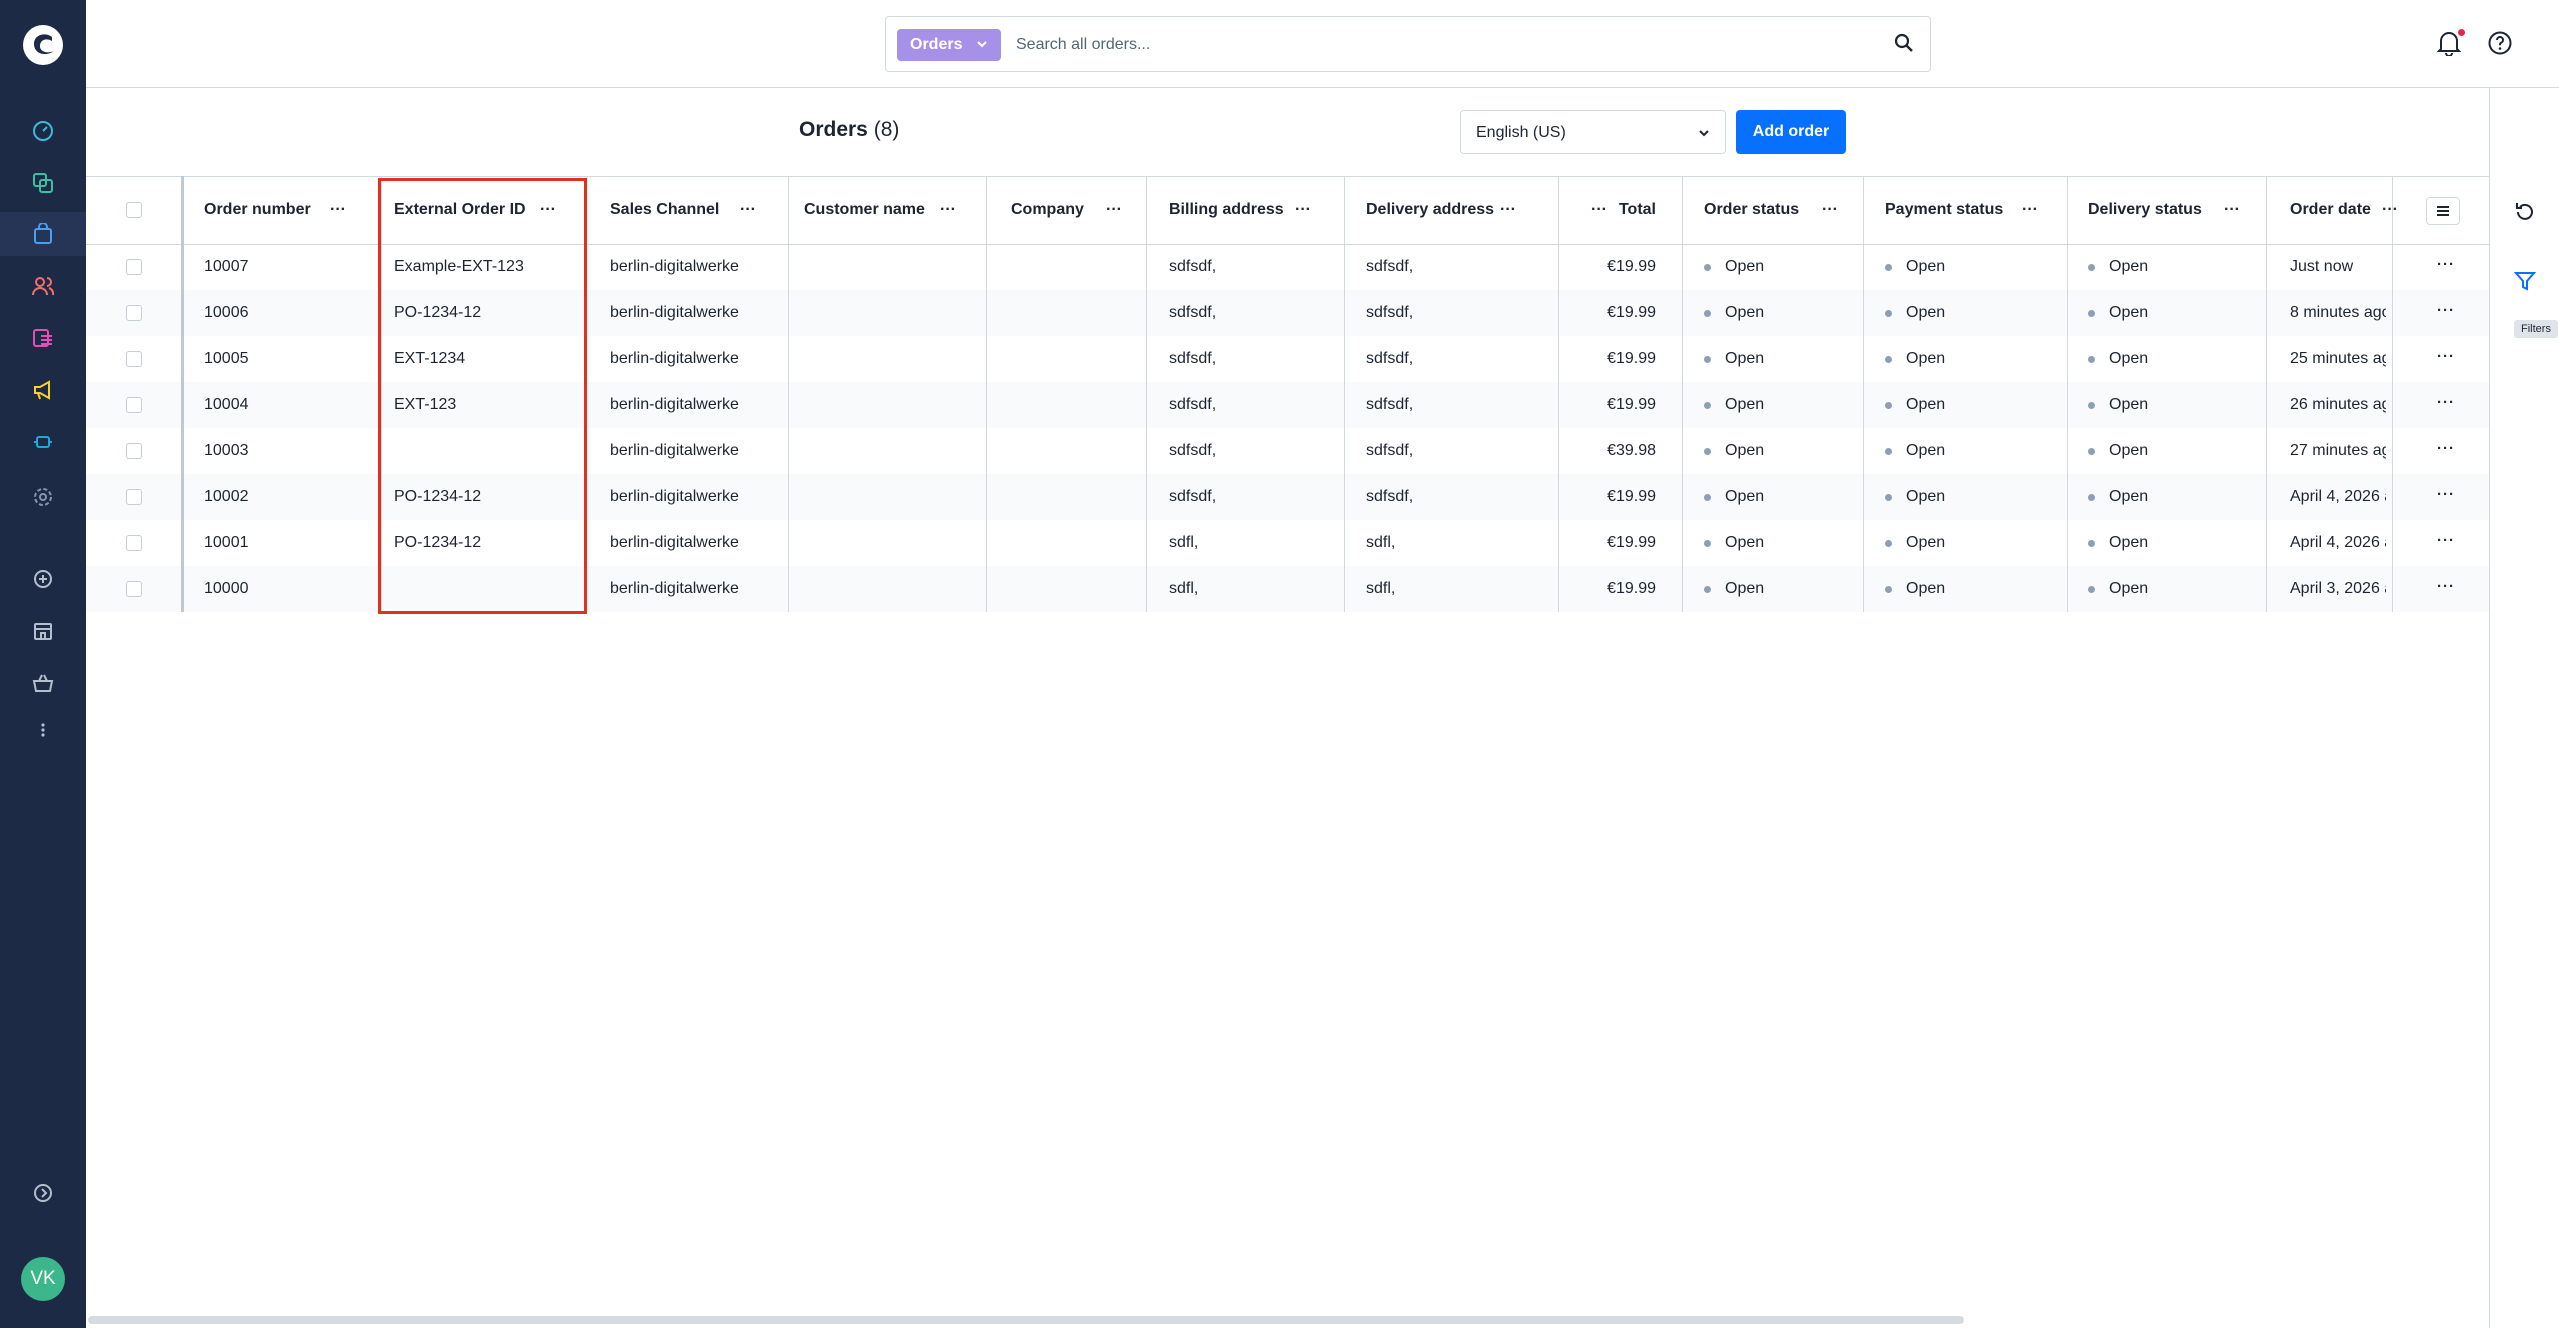  I want to click on select-all-checkbox, so click(134, 210).